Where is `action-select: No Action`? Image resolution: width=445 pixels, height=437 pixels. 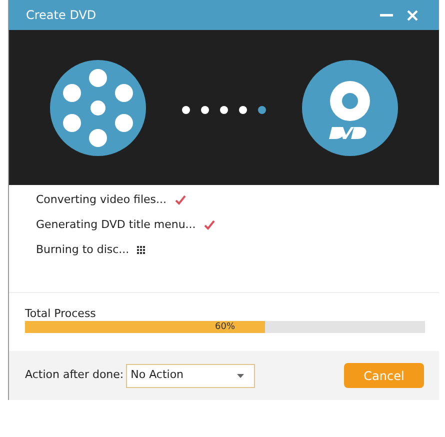
action-select: No Action is located at coordinates (190, 376).